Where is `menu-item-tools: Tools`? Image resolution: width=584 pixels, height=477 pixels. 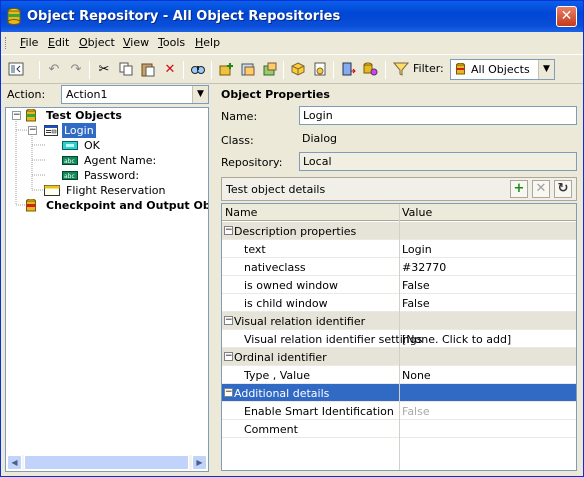 menu-item-tools: Tools is located at coordinates (171, 42).